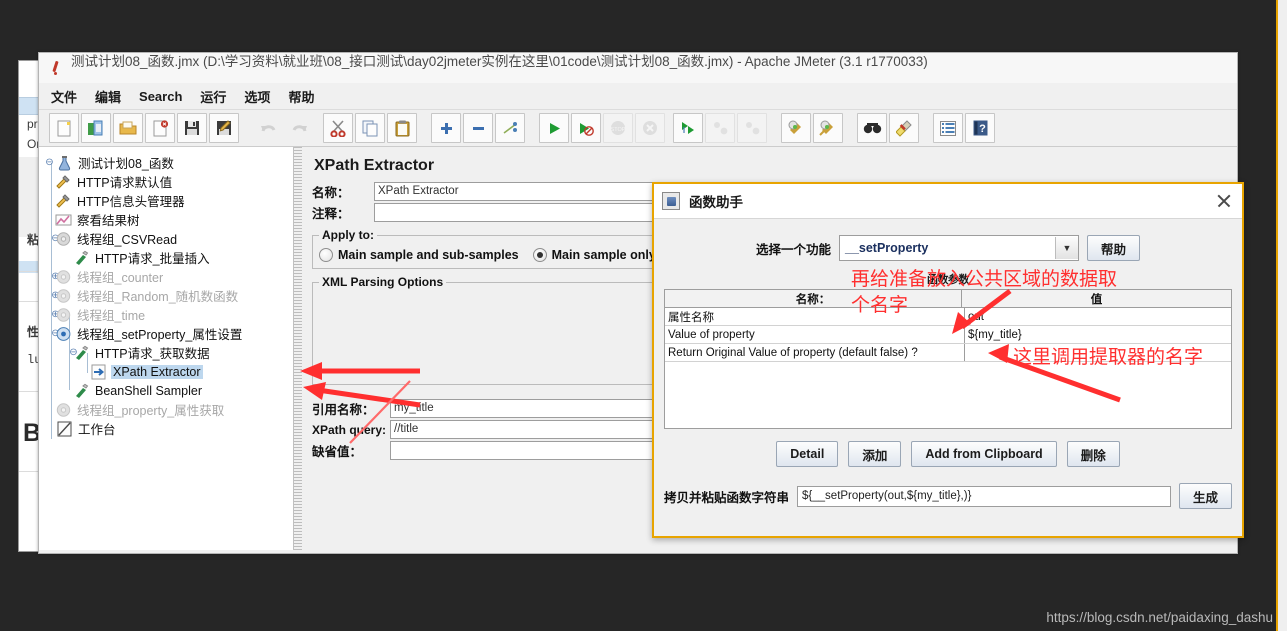 The height and width of the screenshot is (631, 1287). I want to click on start-no-pauses-icon, so click(586, 128).